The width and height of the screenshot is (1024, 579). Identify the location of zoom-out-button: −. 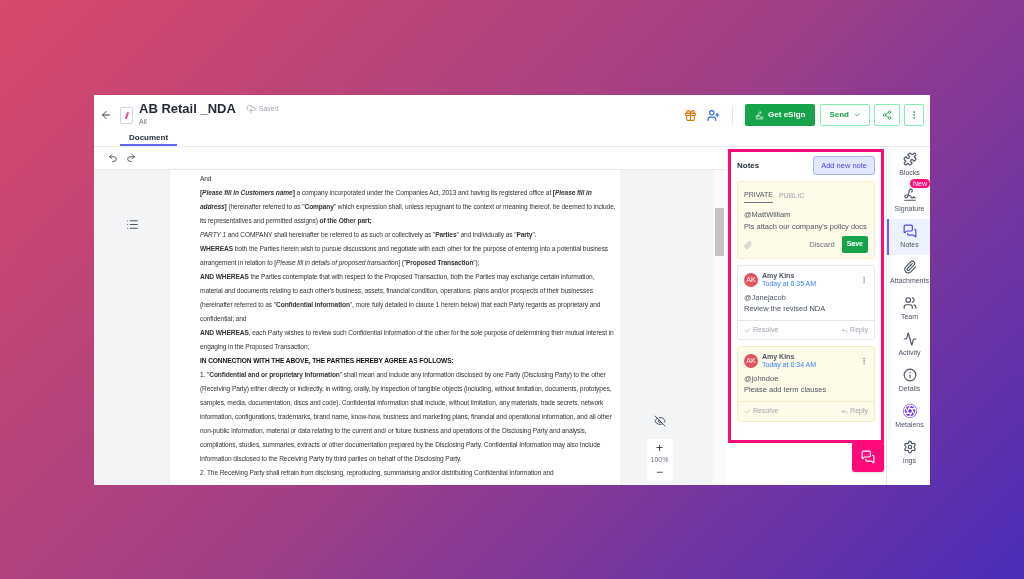
(659, 472).